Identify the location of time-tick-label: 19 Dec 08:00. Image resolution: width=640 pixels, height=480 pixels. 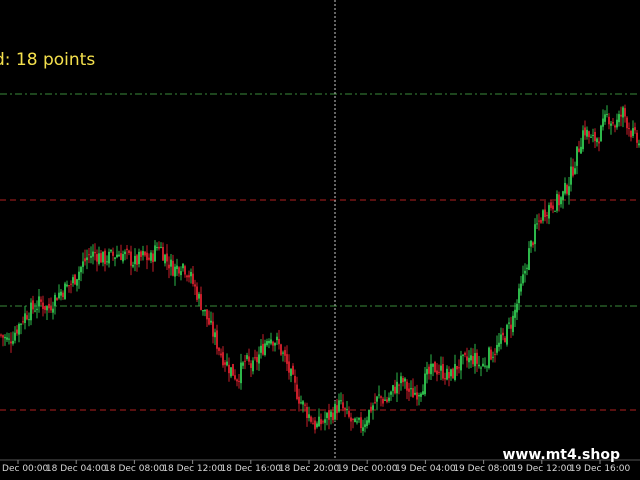
(483, 469).